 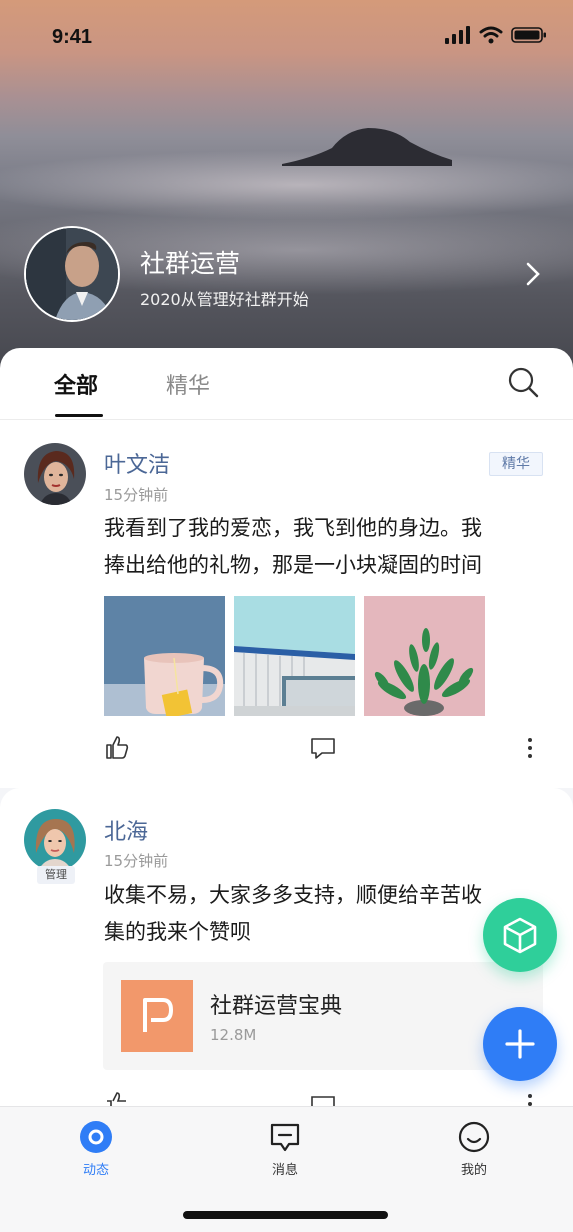 I want to click on group-title: 社群运营, so click(x=190, y=263).